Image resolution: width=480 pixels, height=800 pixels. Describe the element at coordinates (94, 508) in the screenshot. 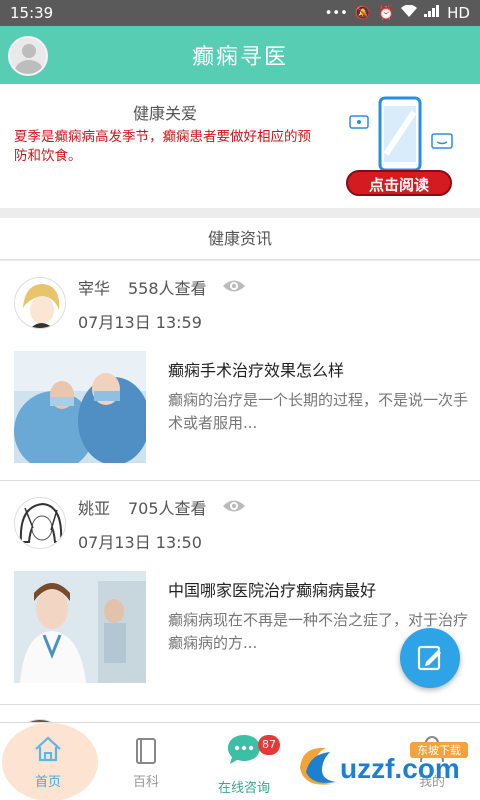

I see `author-name: 姚亚` at that location.